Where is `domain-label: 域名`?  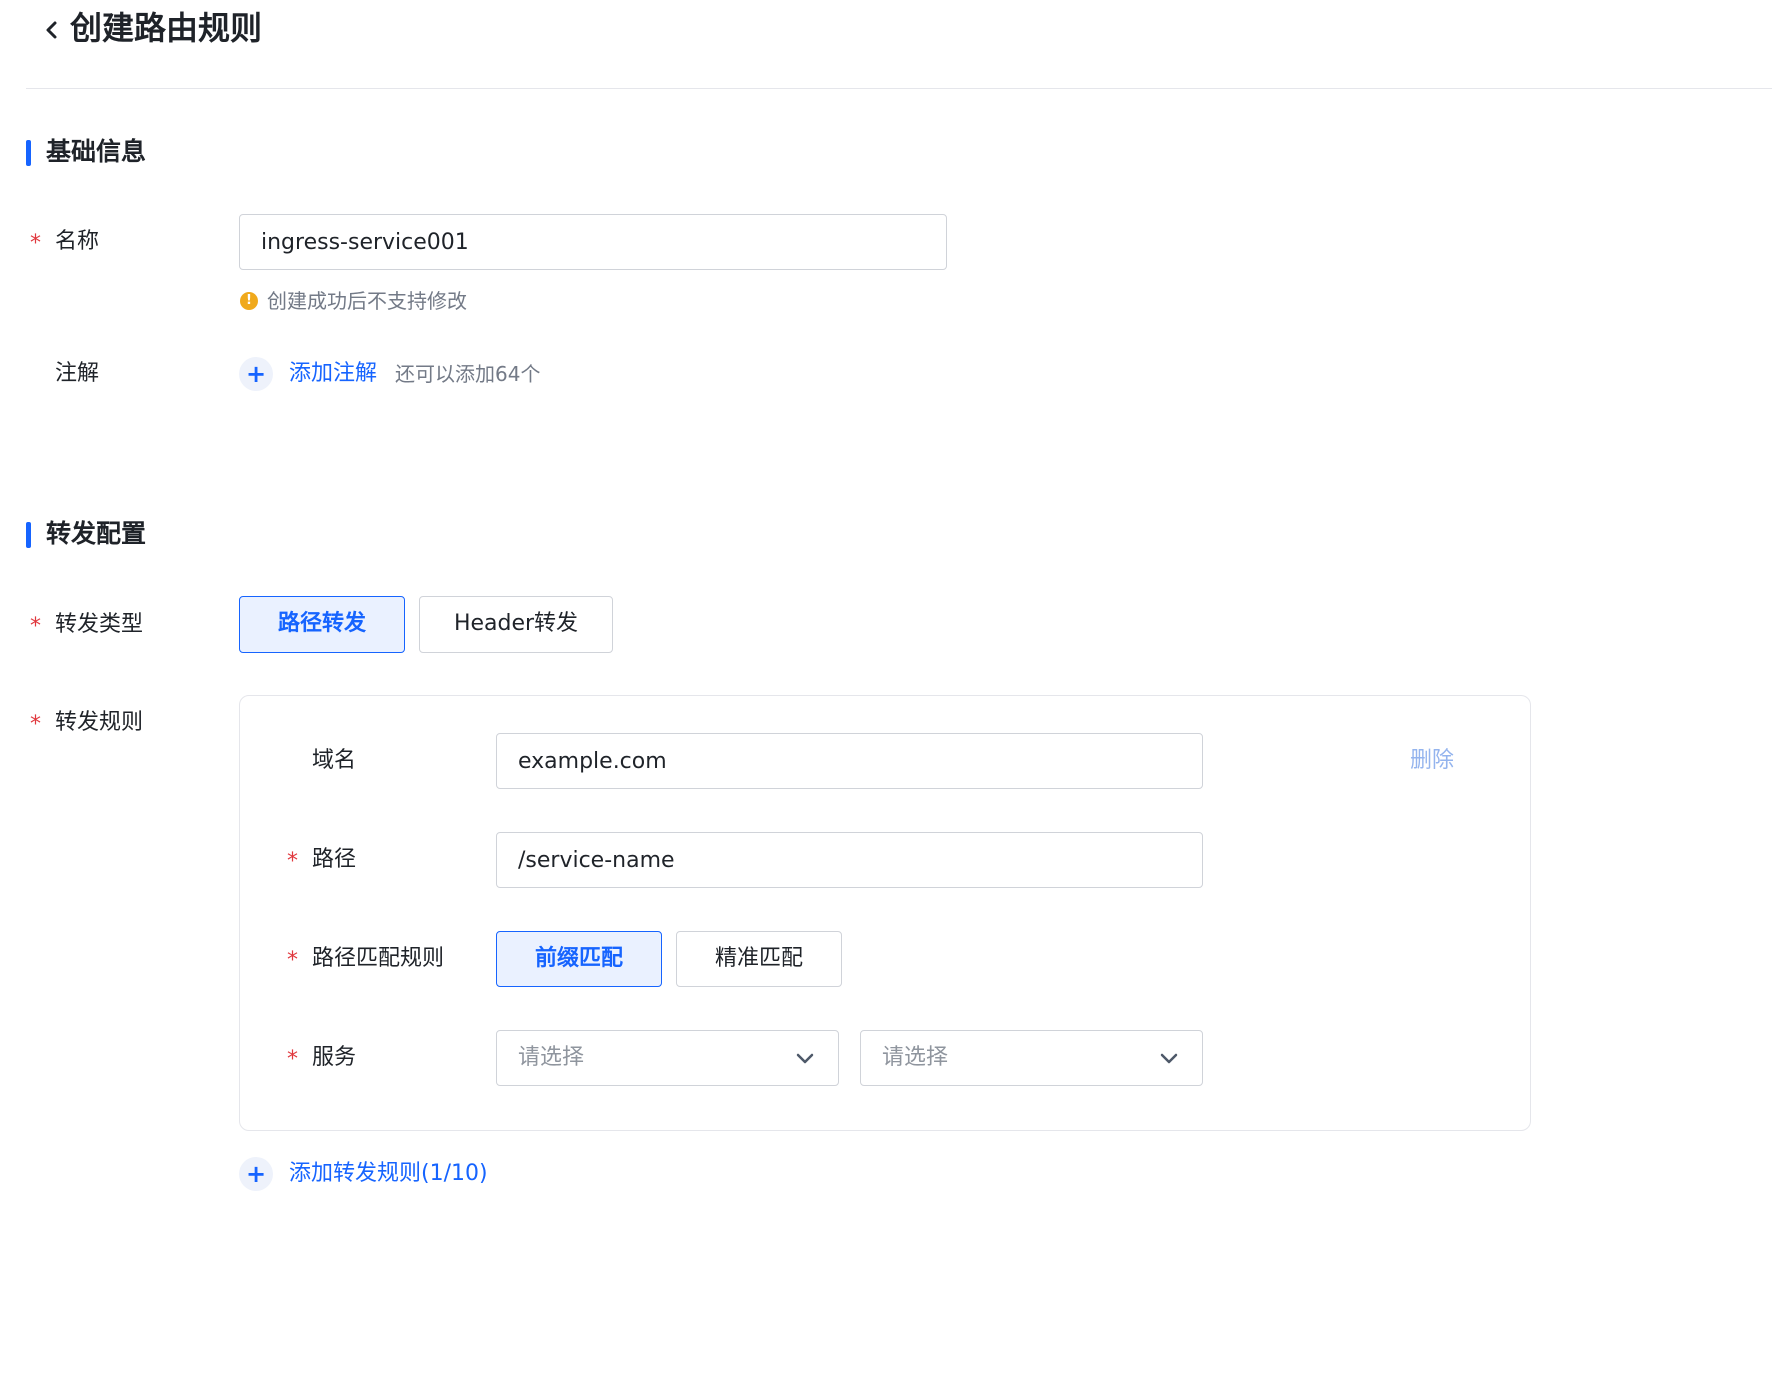
domain-label: 域名 is located at coordinates (334, 760).